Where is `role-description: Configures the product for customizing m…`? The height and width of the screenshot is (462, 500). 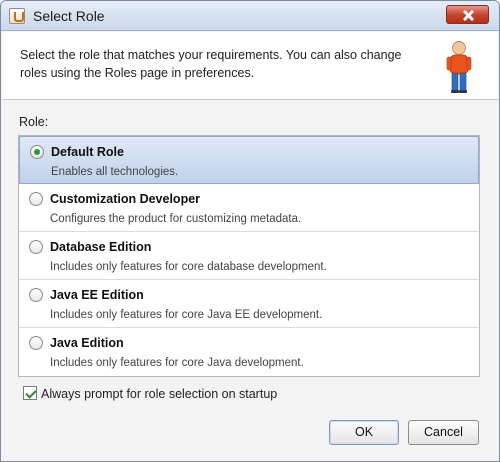
role-description: Configures the product for customizing m… is located at coordinates (176, 219).